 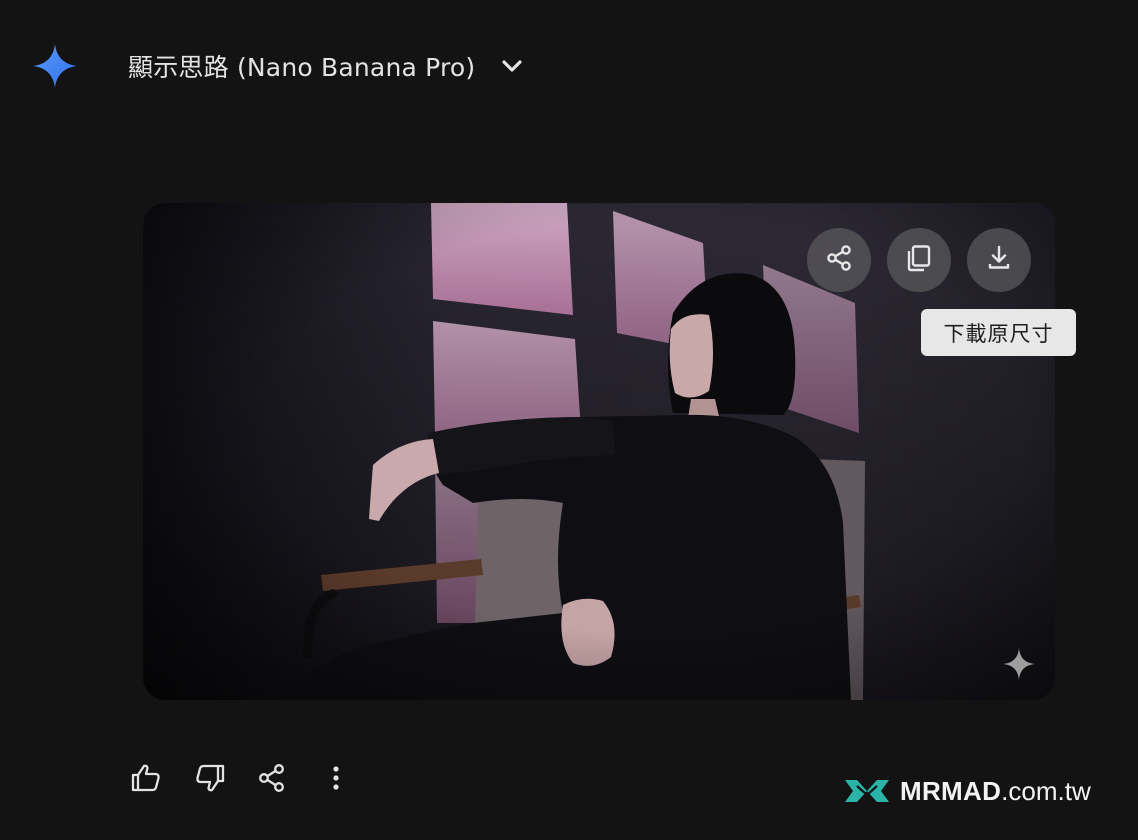 I want to click on gemini-sparkle-icon, so click(x=55, y=66).